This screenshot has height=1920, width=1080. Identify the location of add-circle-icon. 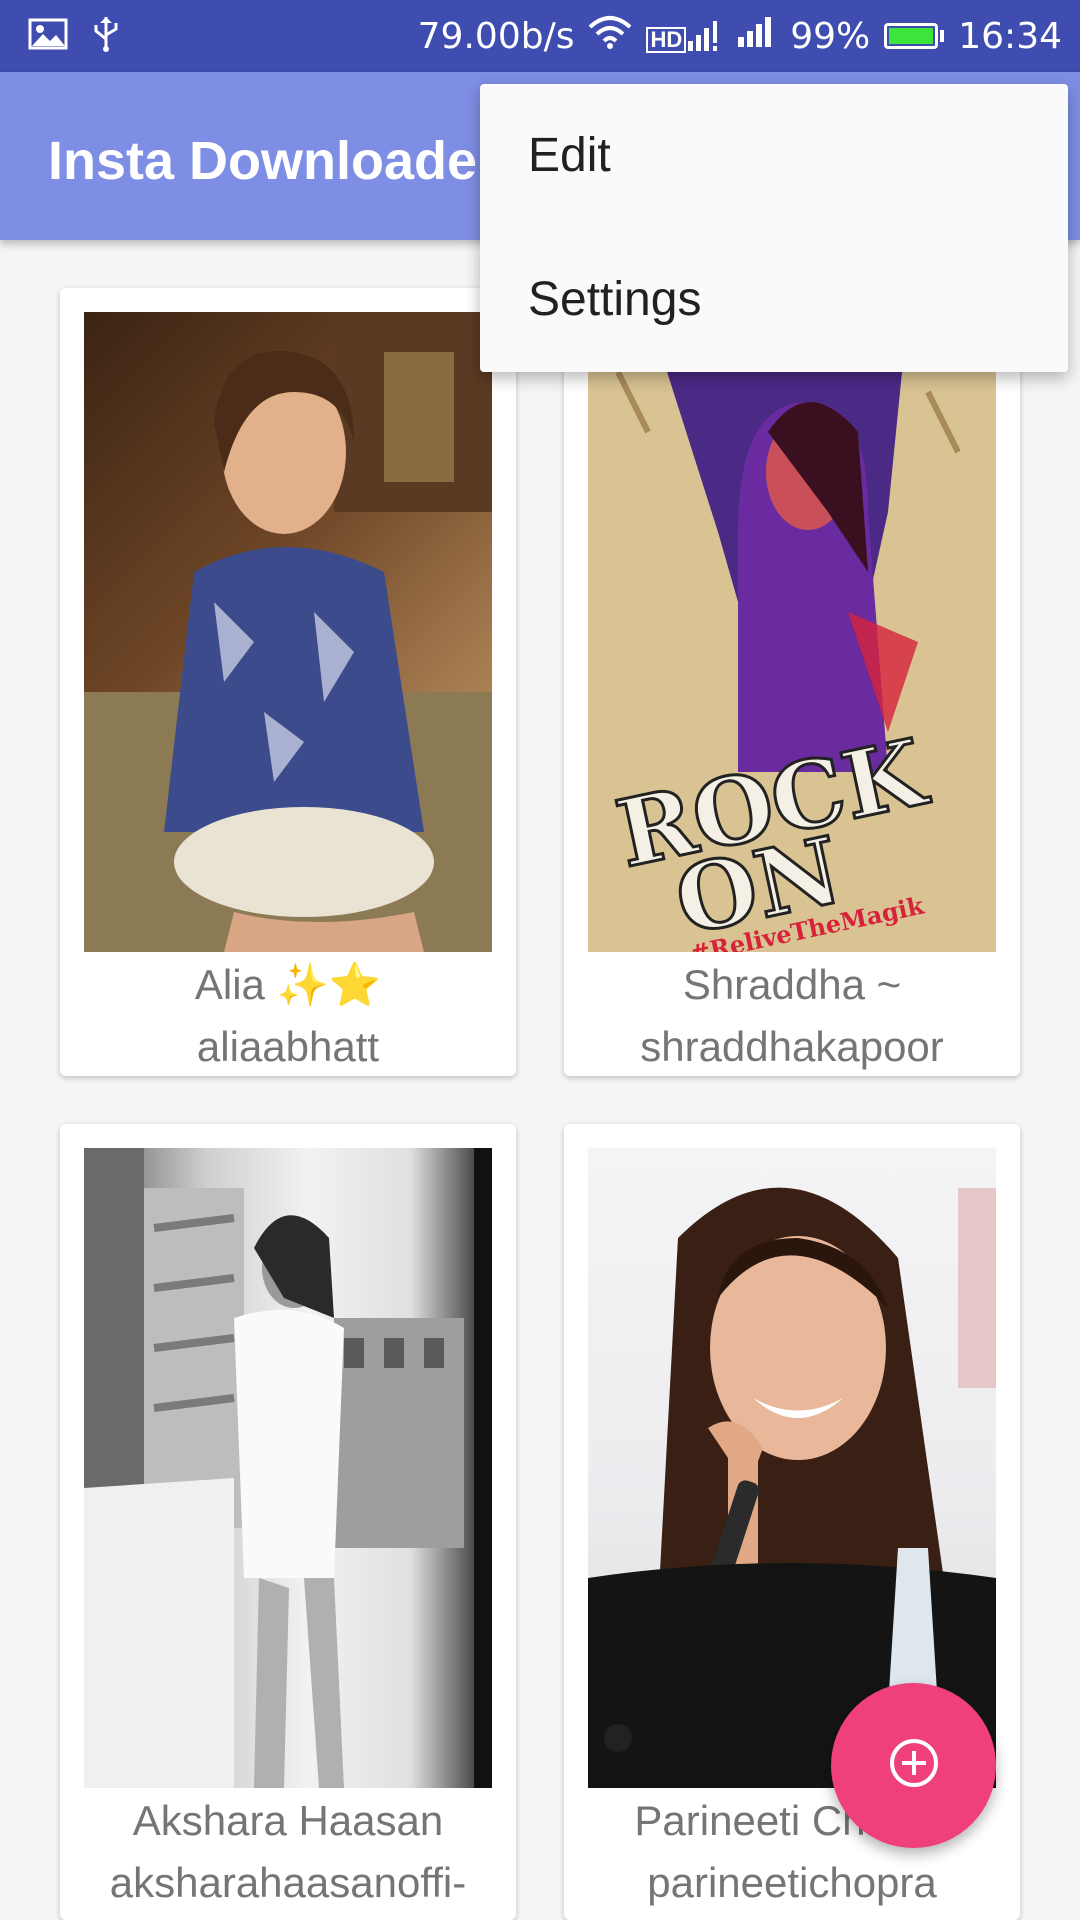
(914, 1765).